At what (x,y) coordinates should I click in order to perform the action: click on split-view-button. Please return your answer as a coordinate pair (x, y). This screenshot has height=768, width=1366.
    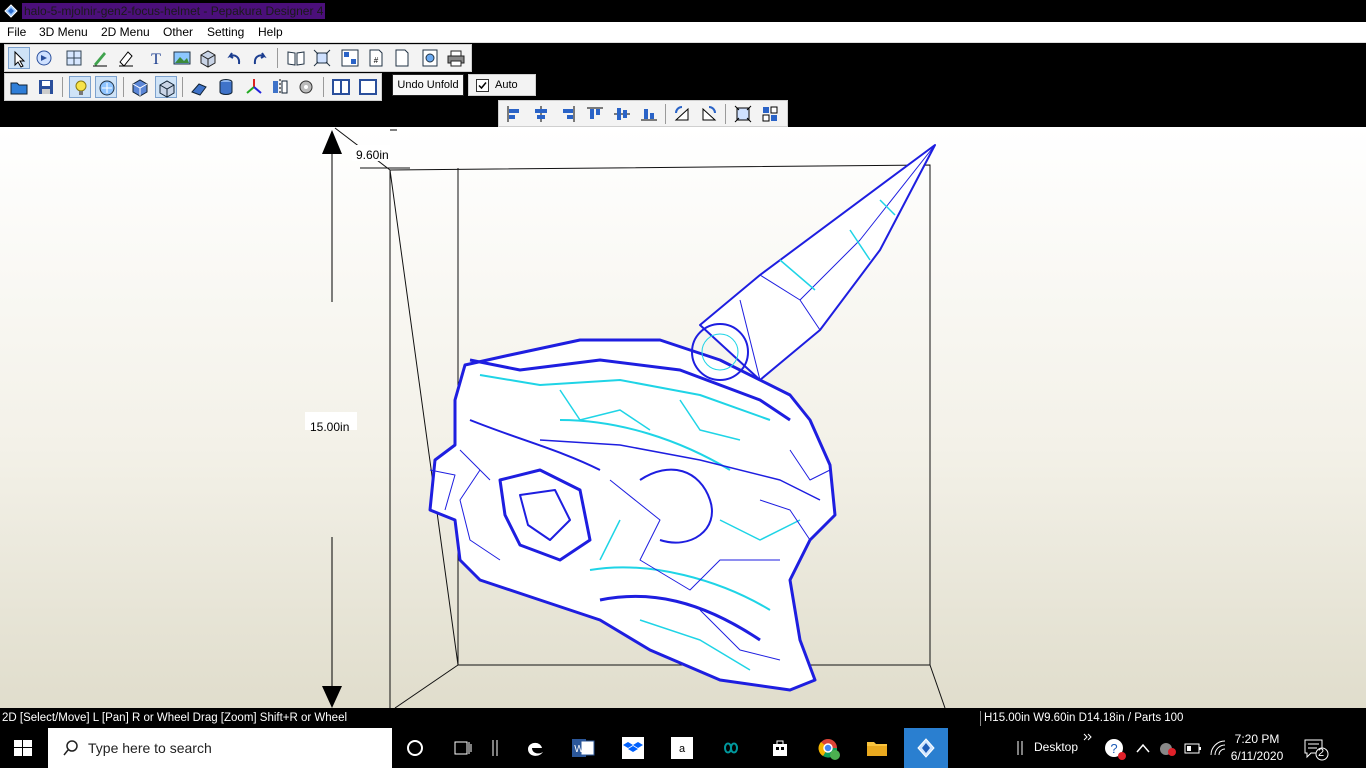
    Looking at the image, I should click on (341, 87).